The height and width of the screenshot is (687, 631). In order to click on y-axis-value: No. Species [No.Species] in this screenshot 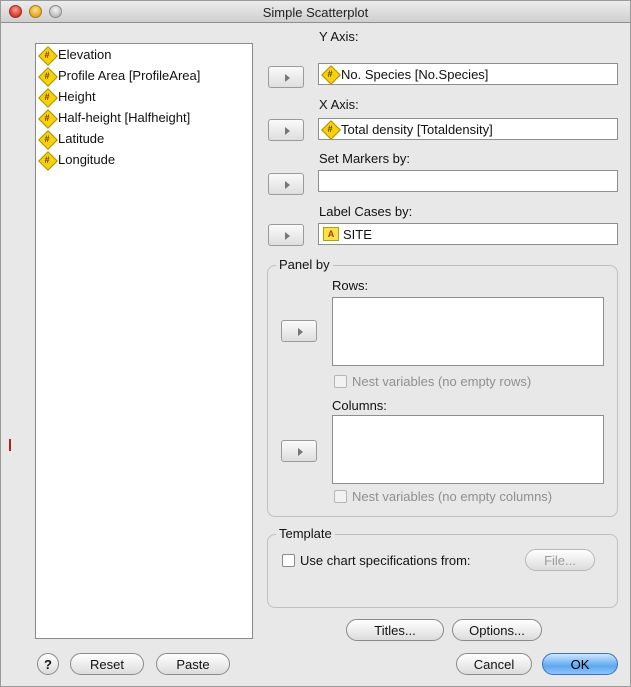, I will do `click(415, 74)`.